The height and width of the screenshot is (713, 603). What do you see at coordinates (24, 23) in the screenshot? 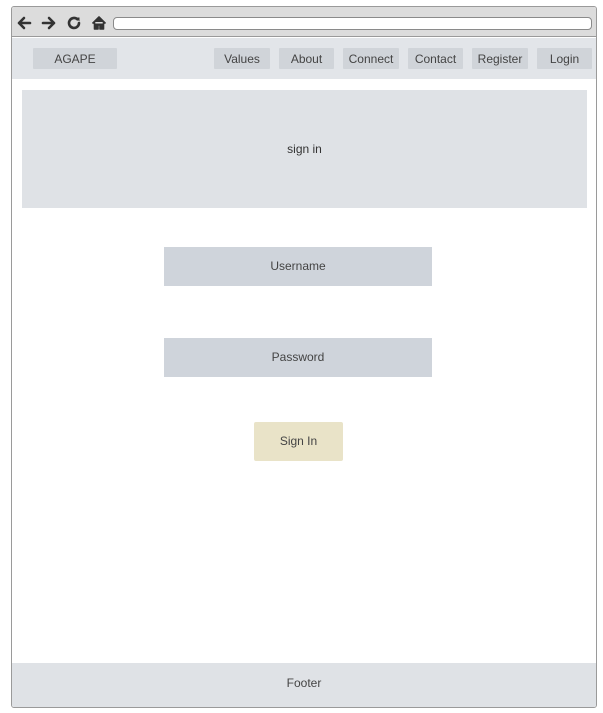
I see `arrow-left-icon` at bounding box center [24, 23].